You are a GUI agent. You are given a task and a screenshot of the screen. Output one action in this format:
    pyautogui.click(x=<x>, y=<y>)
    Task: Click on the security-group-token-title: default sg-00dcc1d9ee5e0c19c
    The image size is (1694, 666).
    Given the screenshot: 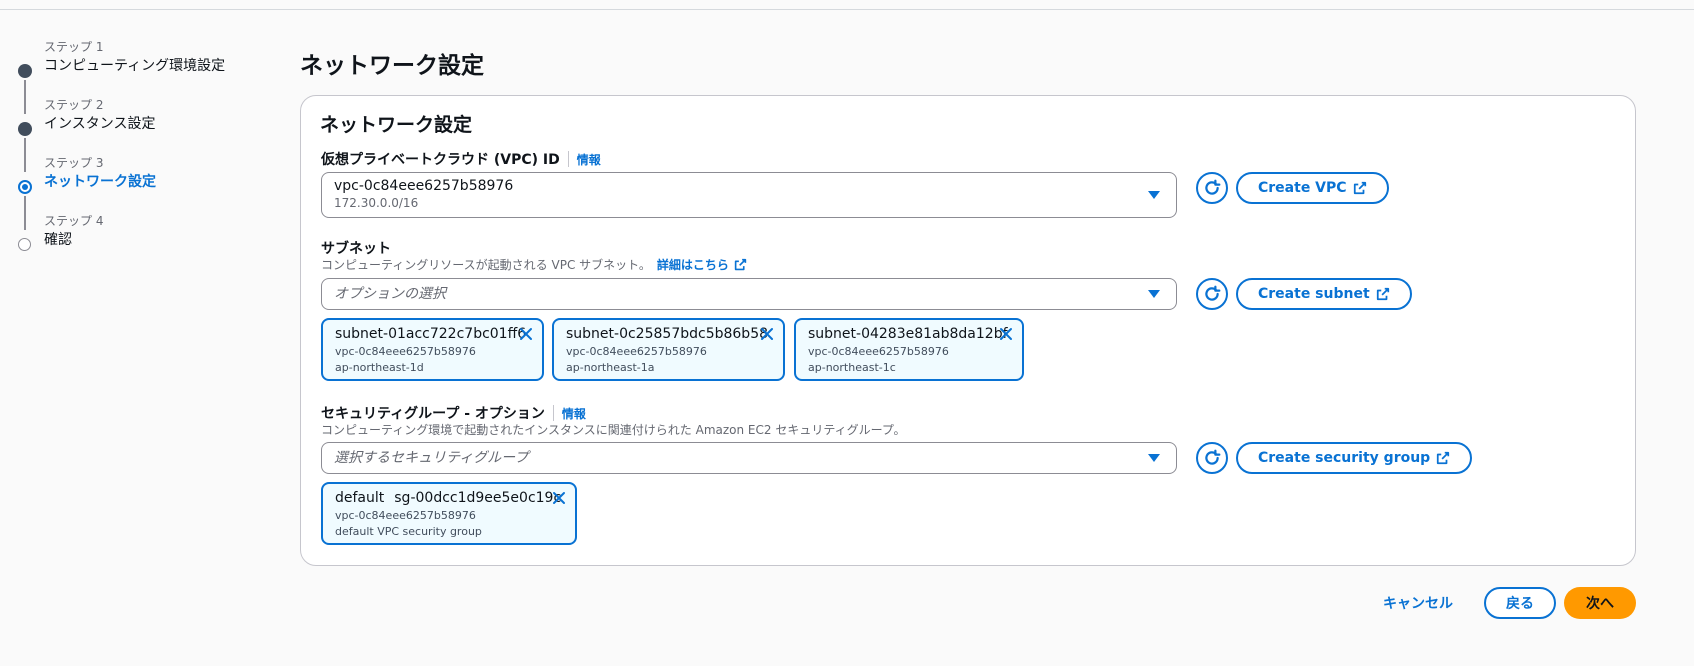 What is the action you would take?
    pyautogui.click(x=449, y=498)
    